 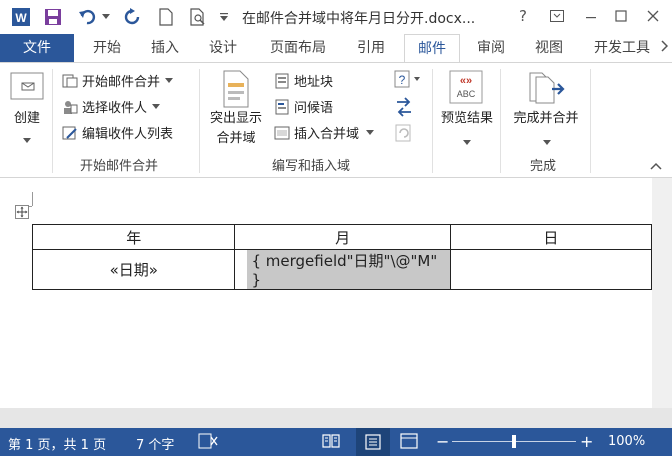 What do you see at coordinates (282, 106) in the screenshot?
I see `greeting-line-icon` at bounding box center [282, 106].